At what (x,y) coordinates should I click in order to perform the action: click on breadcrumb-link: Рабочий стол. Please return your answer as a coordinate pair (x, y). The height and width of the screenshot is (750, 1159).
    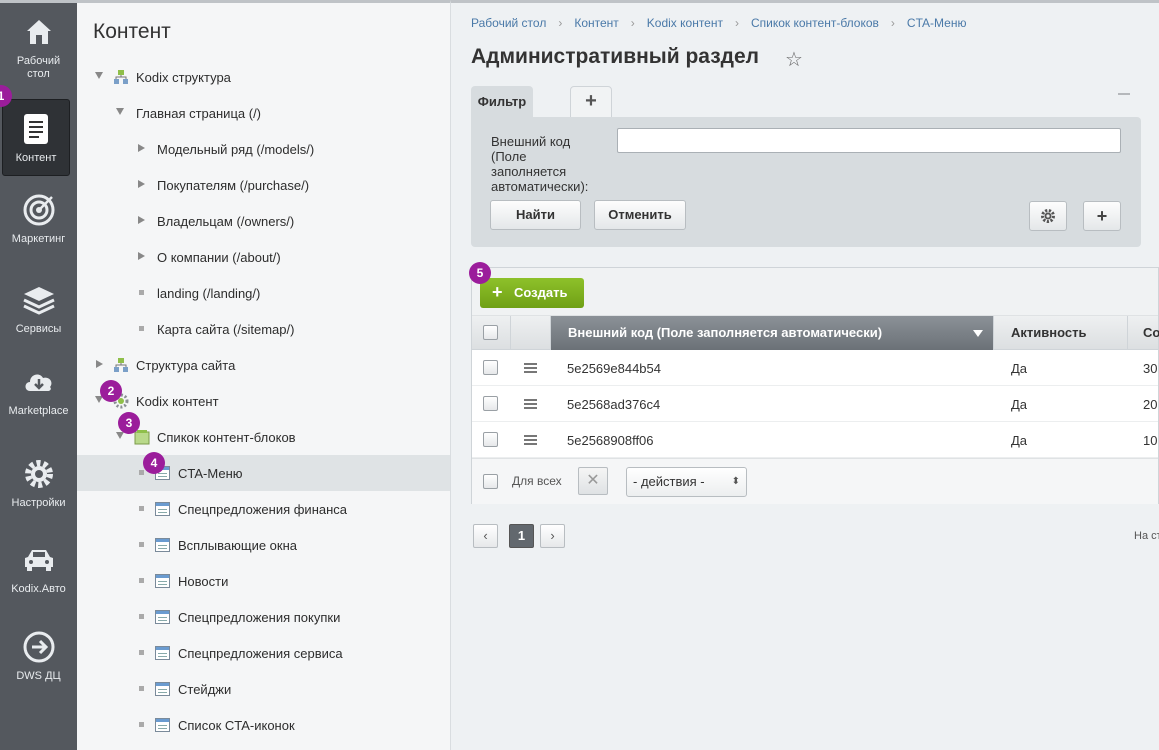
    Looking at the image, I should click on (508, 23).